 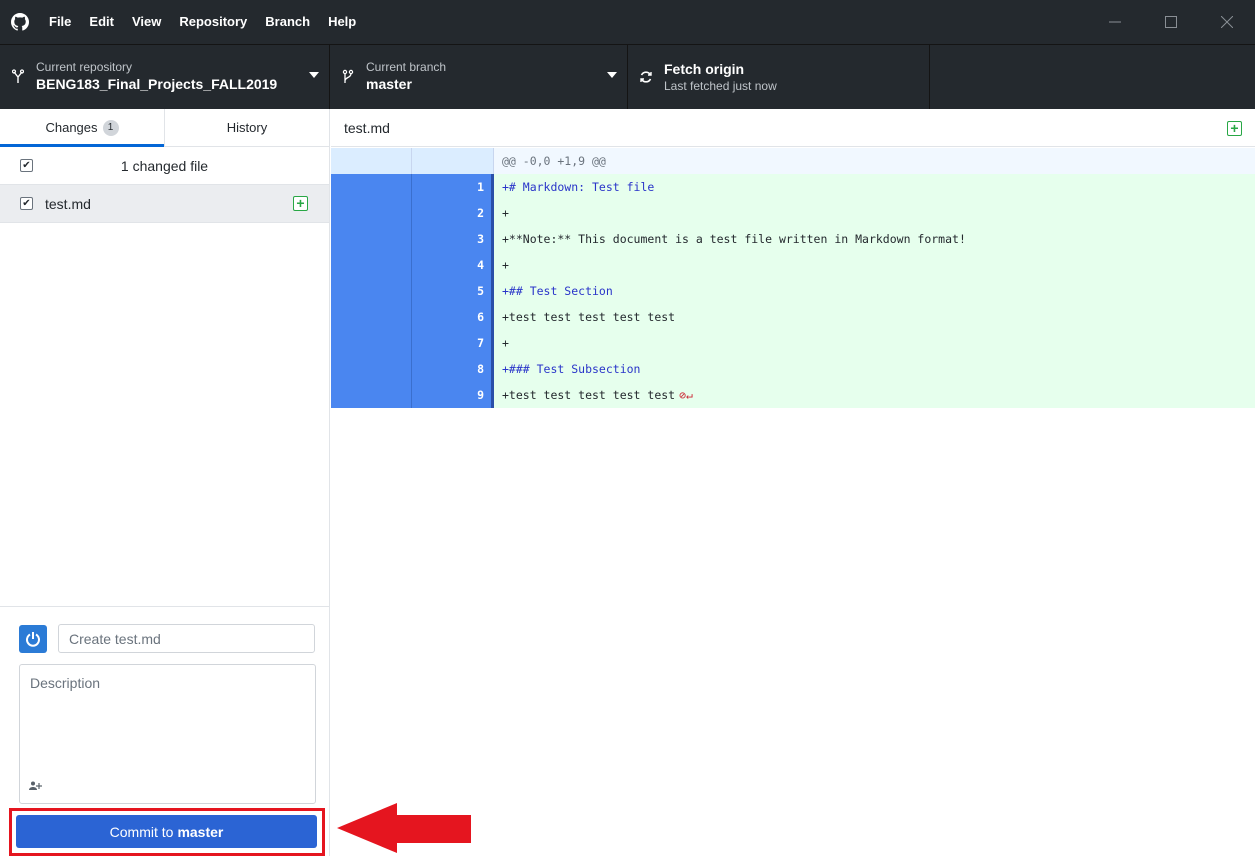 What do you see at coordinates (453, 239) in the screenshot?
I see `line-number: 3` at bounding box center [453, 239].